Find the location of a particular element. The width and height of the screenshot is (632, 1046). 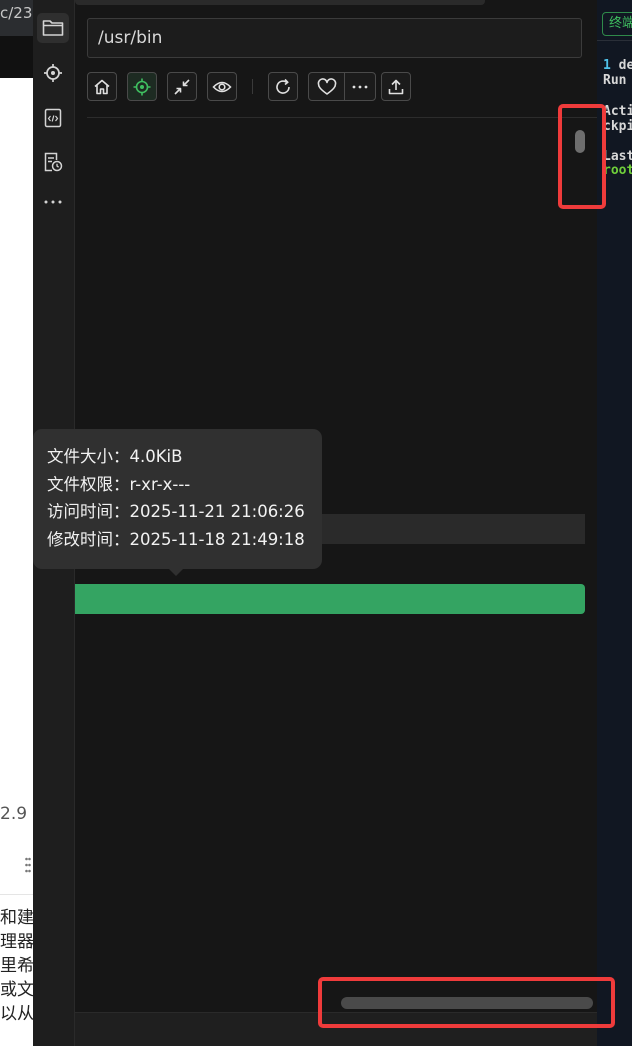

terminal-line: Acti is located at coordinates (617, 111).